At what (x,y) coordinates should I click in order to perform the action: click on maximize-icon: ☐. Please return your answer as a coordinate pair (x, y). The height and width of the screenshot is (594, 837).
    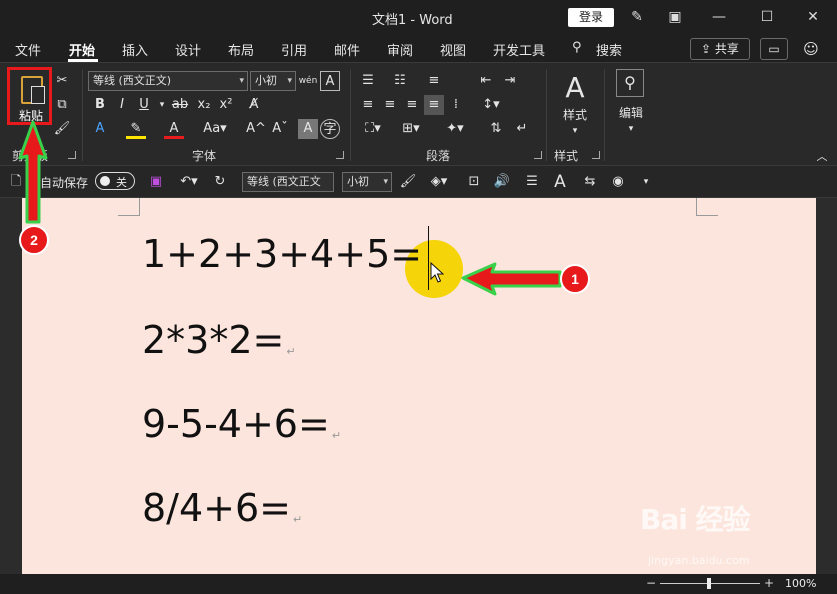
    Looking at the image, I should click on (767, 17).